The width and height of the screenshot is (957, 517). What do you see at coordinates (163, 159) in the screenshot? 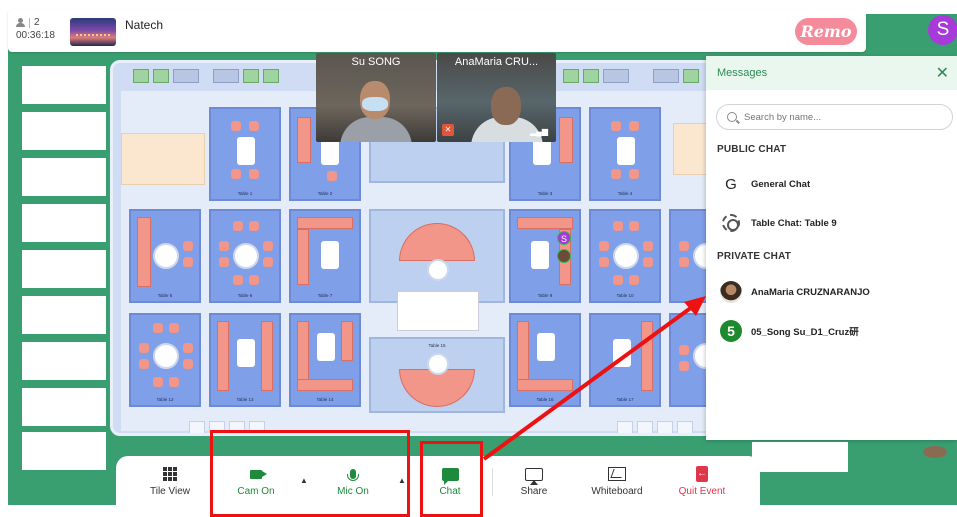
I see `lounge-rug` at bounding box center [163, 159].